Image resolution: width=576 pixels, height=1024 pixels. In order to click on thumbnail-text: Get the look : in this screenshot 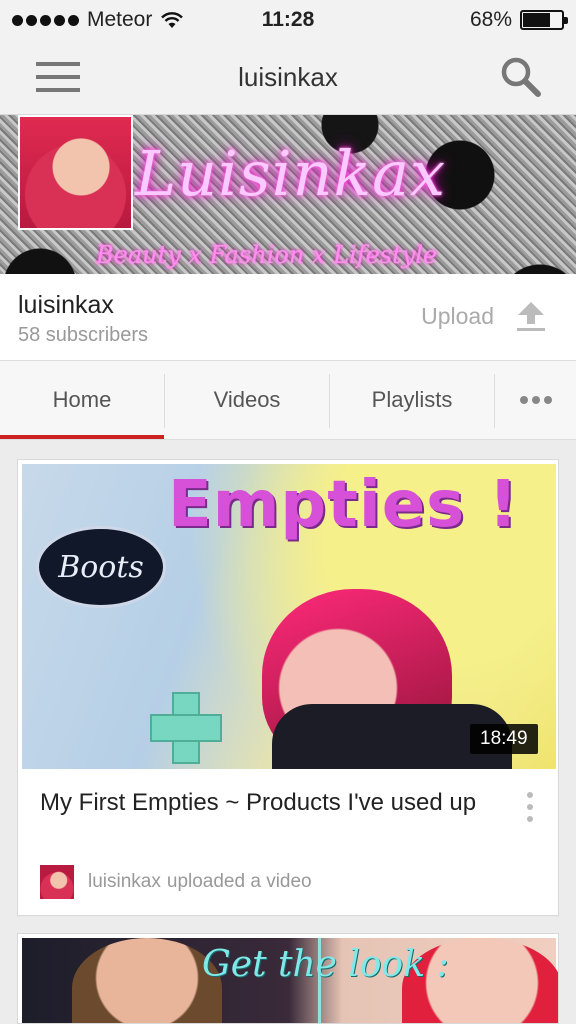, I will do `click(325, 964)`.